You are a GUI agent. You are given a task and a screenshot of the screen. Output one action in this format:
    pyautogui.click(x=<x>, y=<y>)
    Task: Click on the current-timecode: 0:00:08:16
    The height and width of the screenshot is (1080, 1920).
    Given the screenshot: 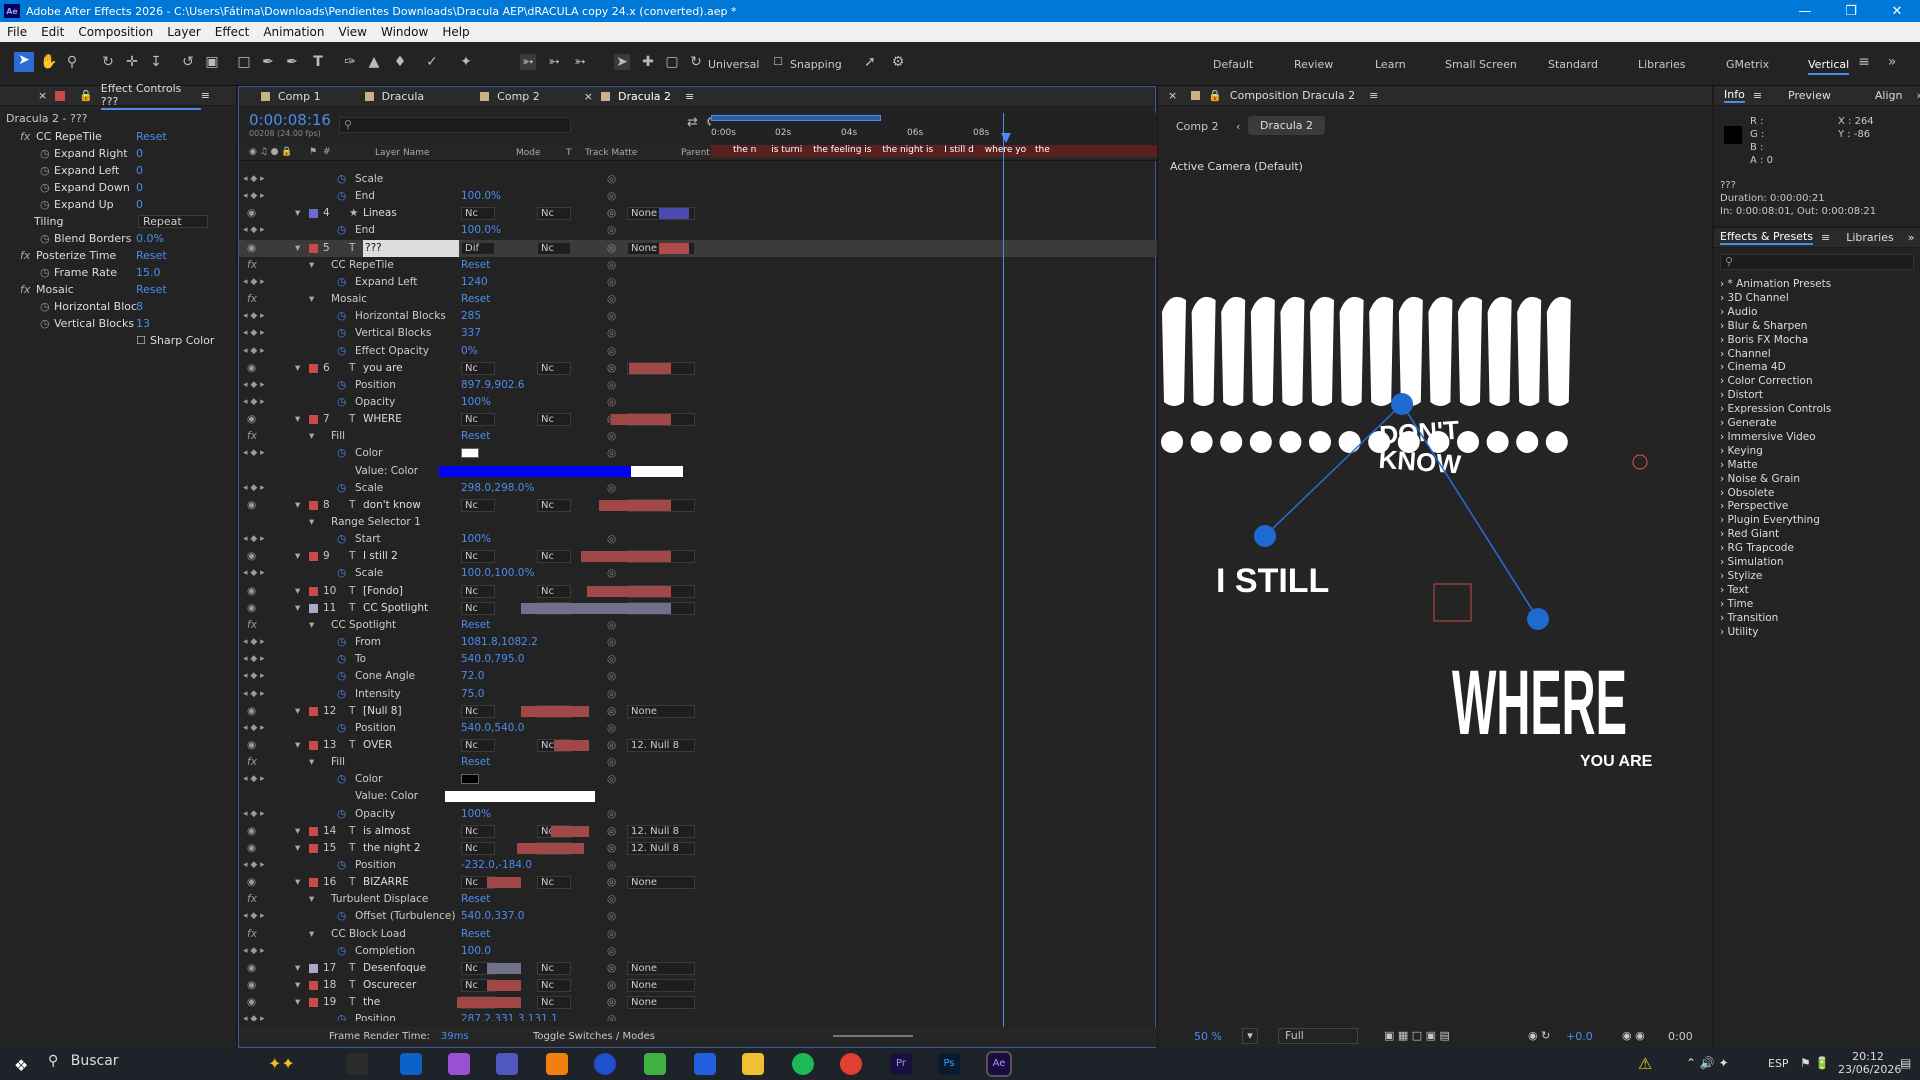 What is the action you would take?
    pyautogui.click(x=290, y=120)
    